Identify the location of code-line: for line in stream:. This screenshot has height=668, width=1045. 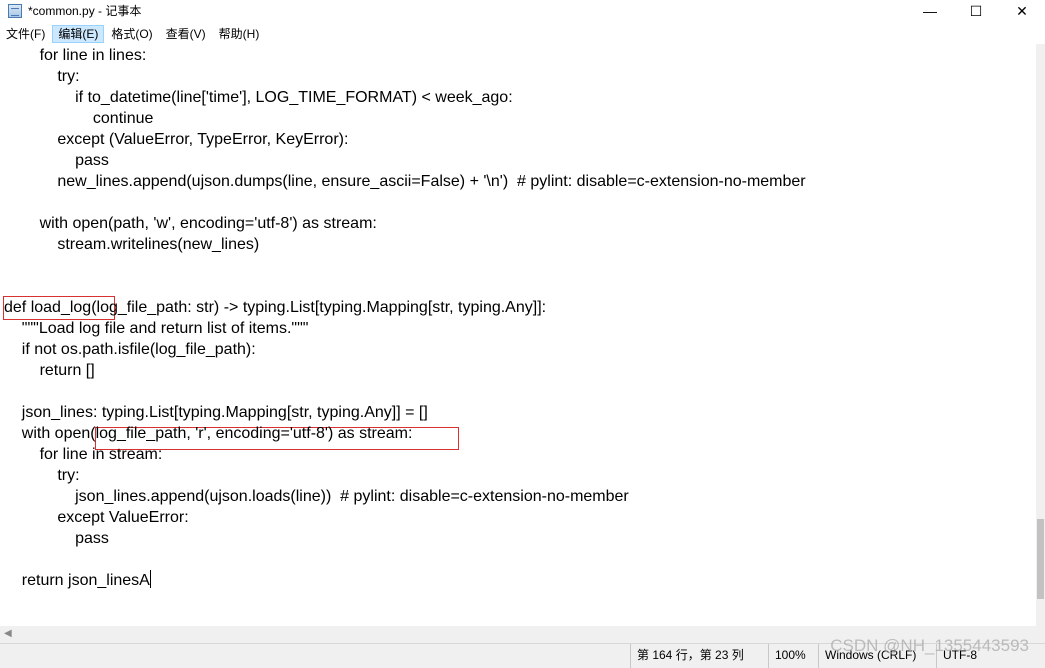
(83, 454).